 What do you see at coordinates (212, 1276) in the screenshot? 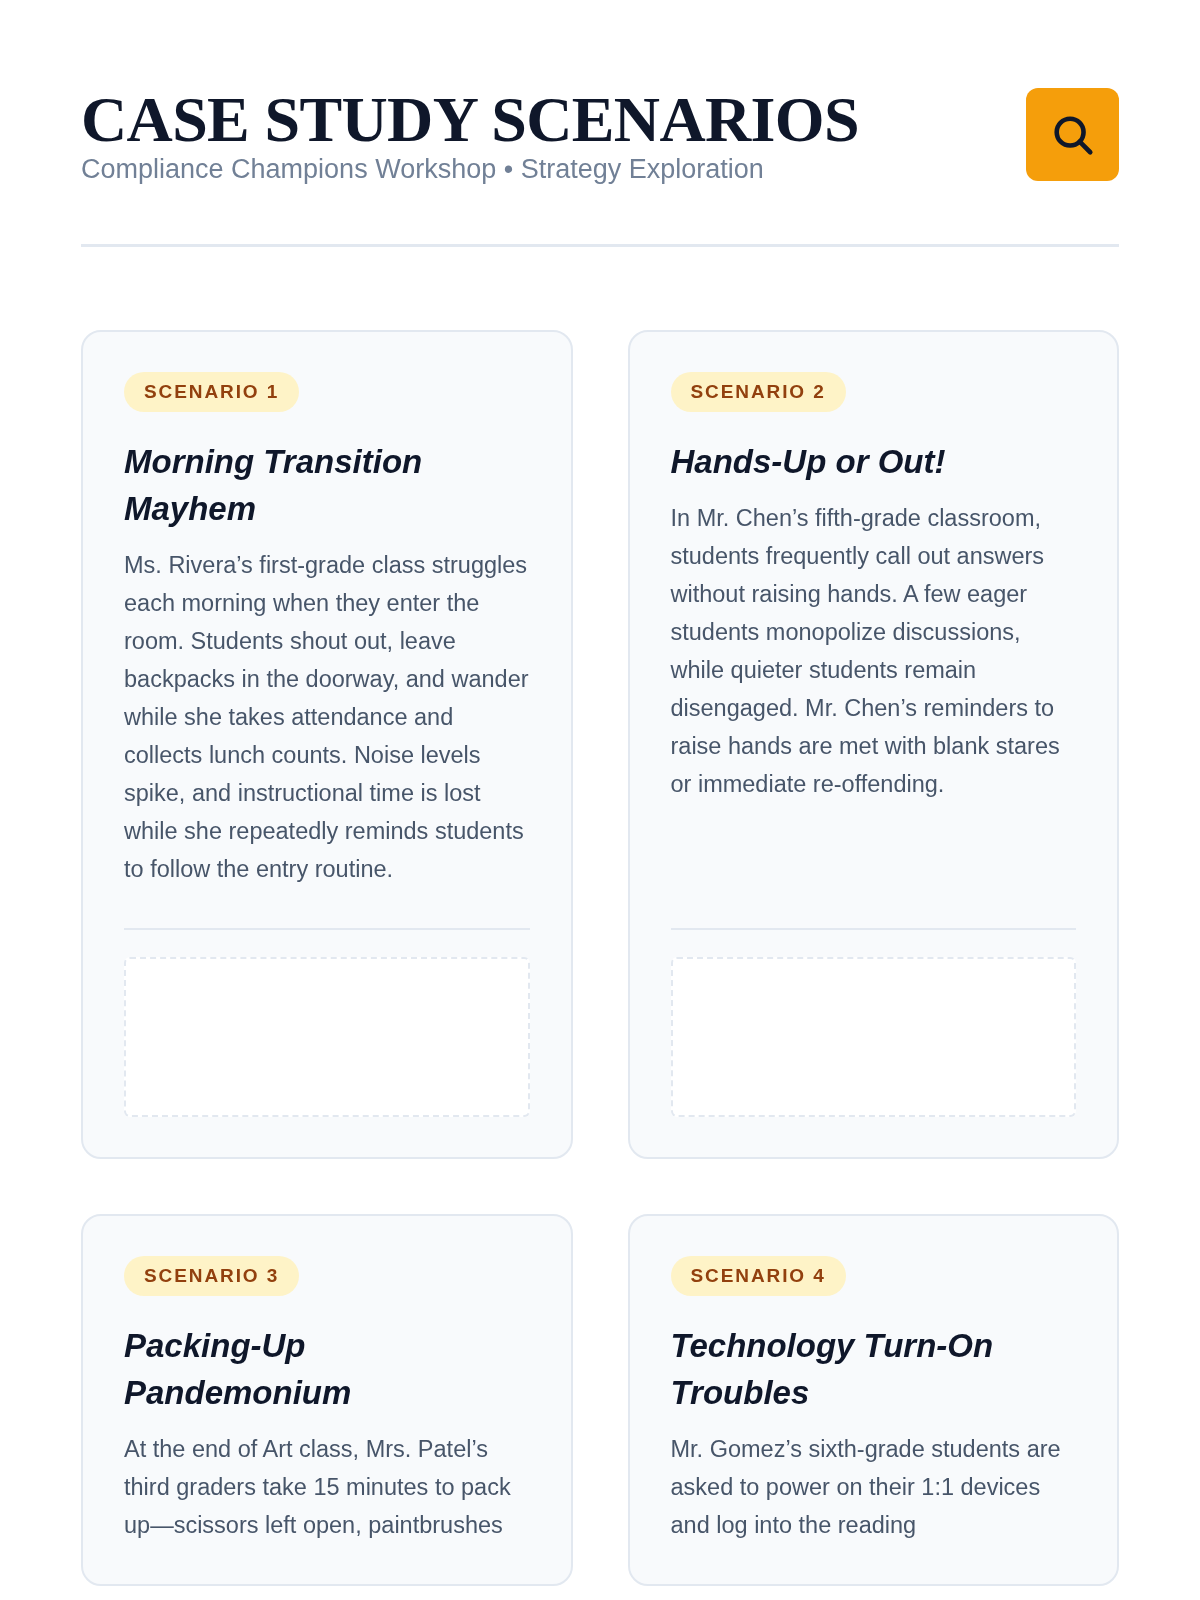
I see `scenario-badge: SCENARIO 3` at bounding box center [212, 1276].